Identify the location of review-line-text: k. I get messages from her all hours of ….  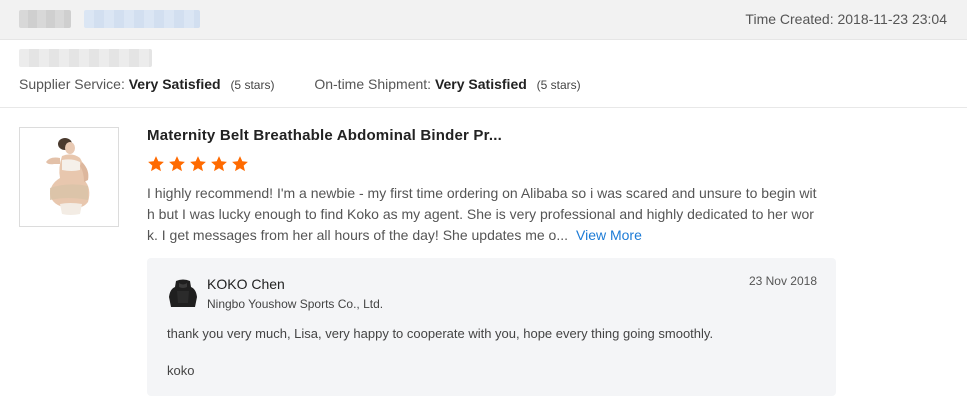
(357, 235).